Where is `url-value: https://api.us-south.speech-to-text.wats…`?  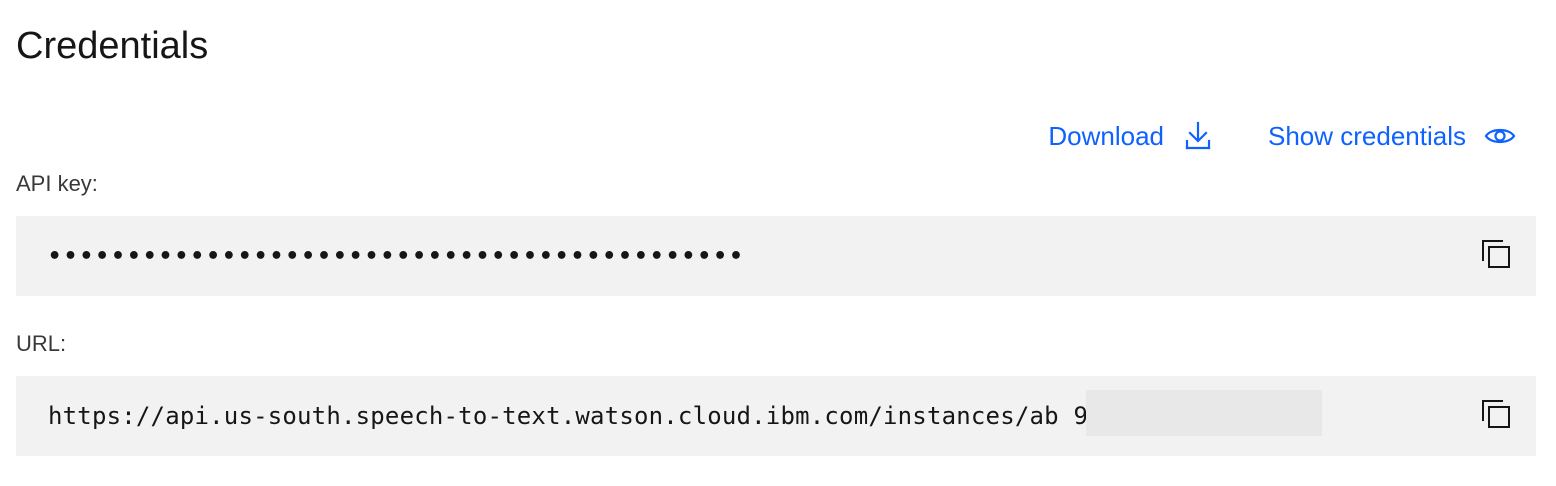
url-value: https://api.us-south.speech-to-text.wats… is located at coordinates (619, 416).